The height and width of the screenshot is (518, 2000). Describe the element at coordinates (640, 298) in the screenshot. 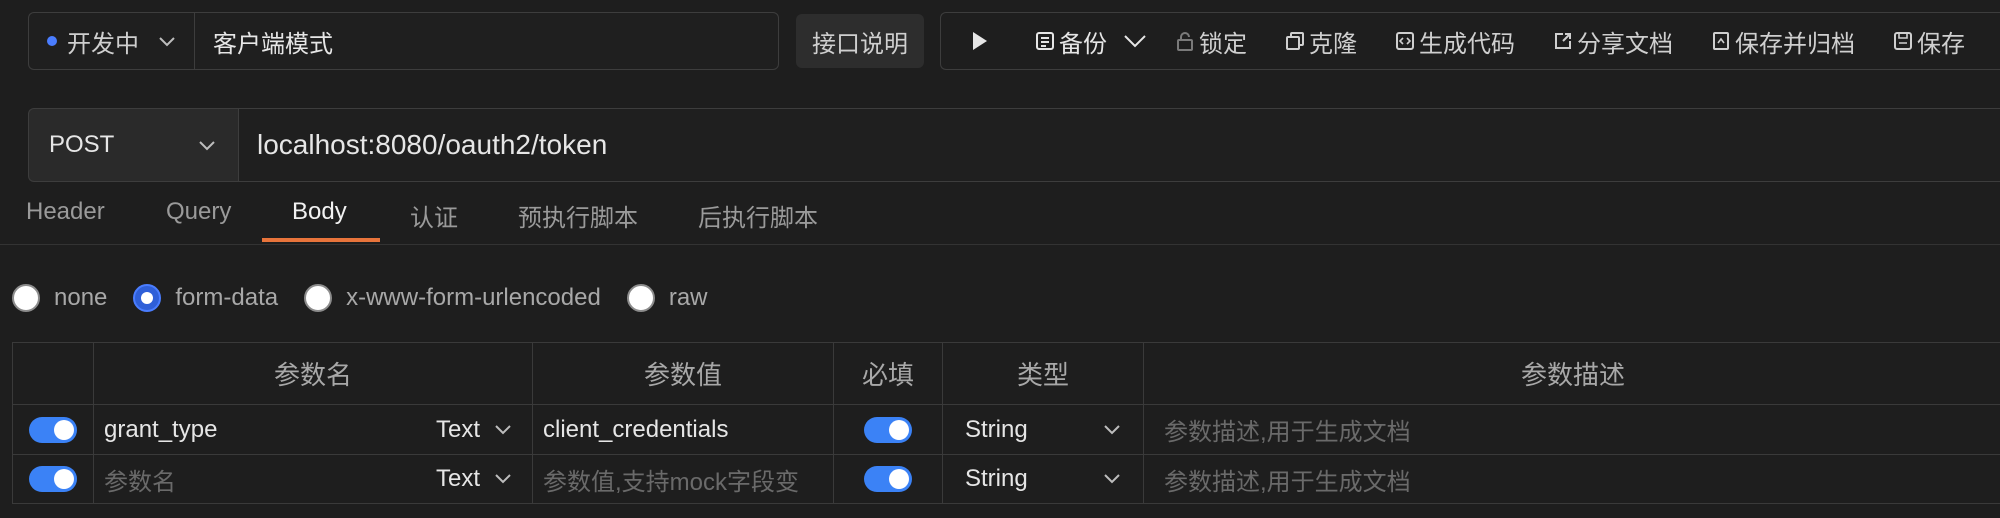

I see `radio-raw` at that location.